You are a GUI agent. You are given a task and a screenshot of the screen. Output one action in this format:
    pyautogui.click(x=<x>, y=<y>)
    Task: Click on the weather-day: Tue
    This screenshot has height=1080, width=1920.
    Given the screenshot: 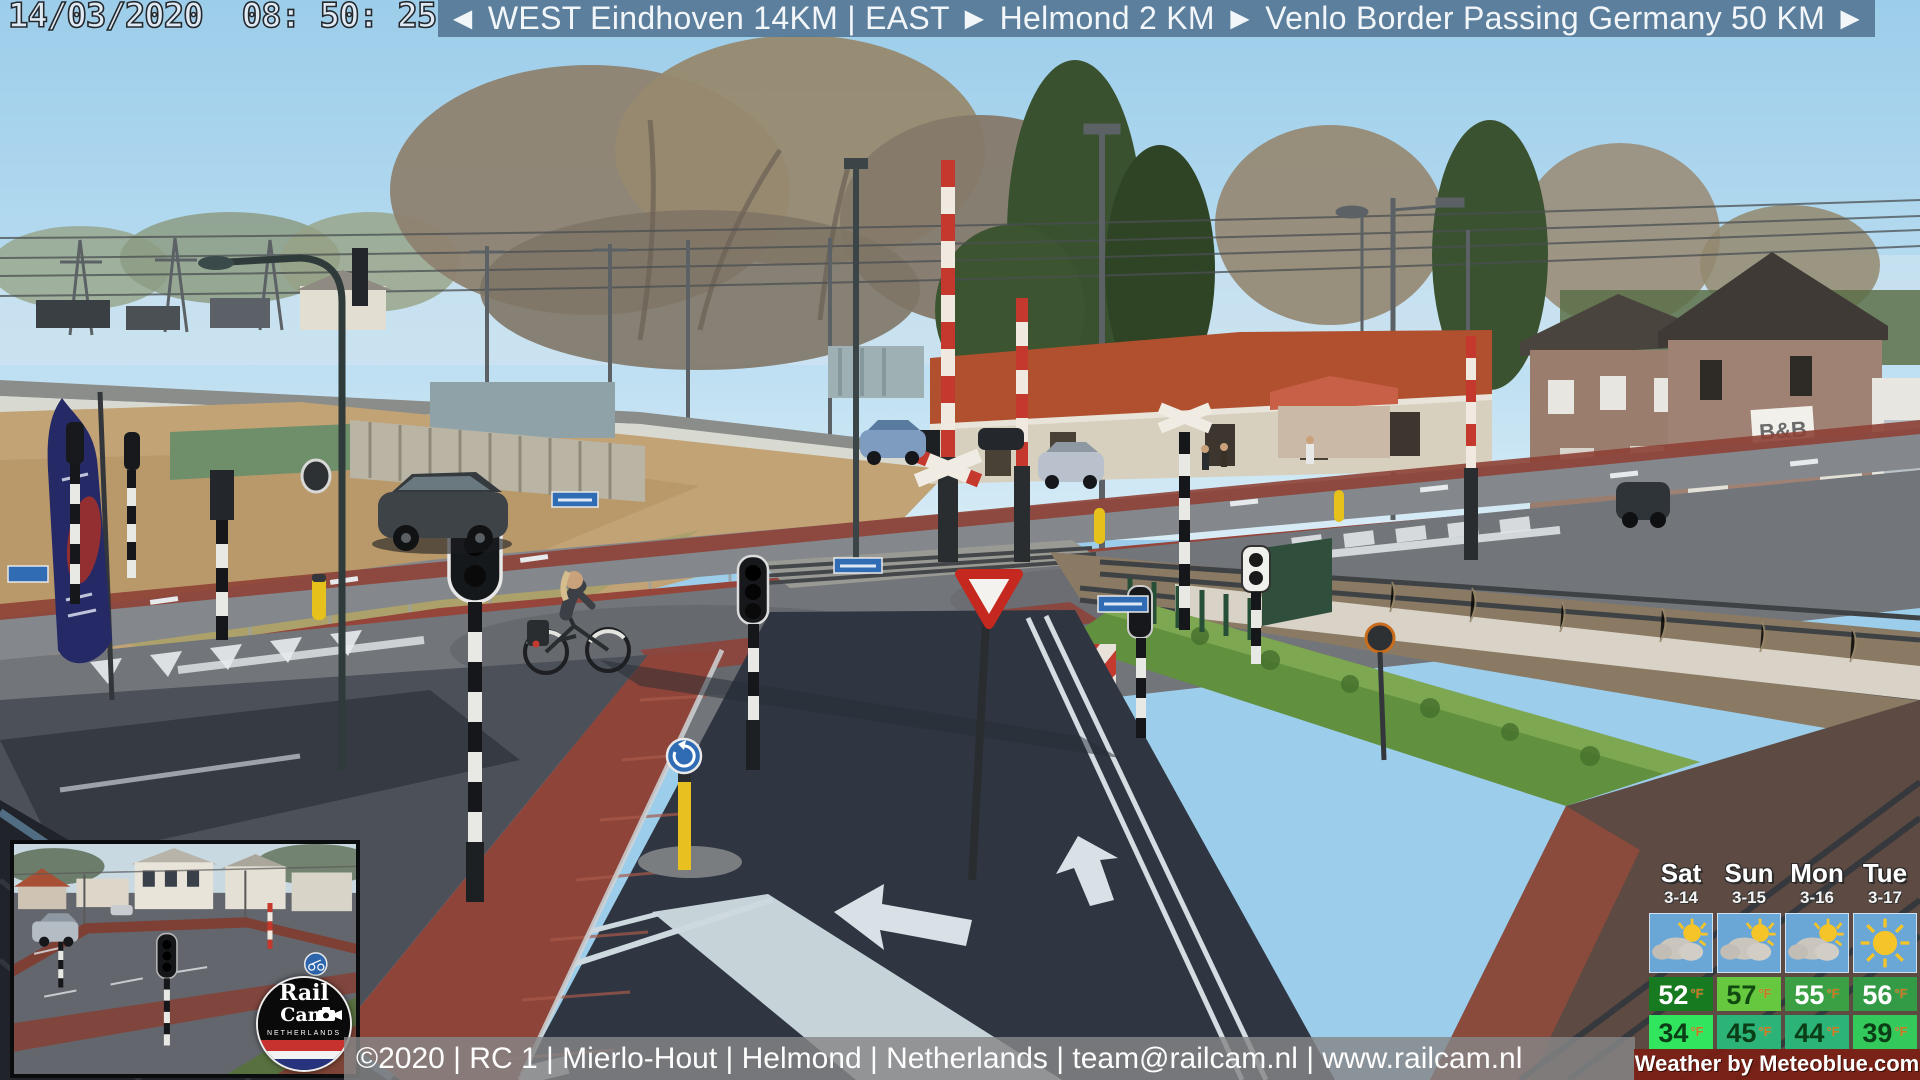 What is the action you would take?
    pyautogui.click(x=1885, y=873)
    